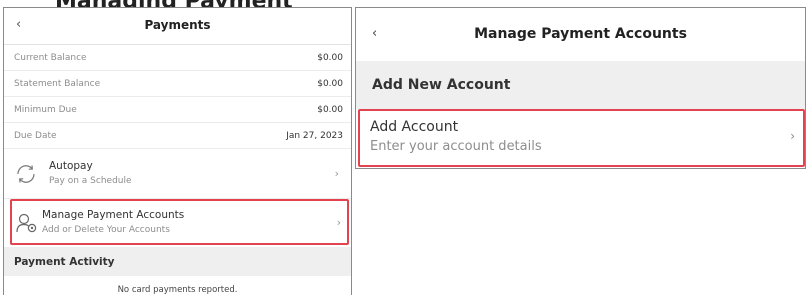  What do you see at coordinates (177, 136) in the screenshot?
I see `due-date-row: Due Date Jan 27, 2023` at bounding box center [177, 136].